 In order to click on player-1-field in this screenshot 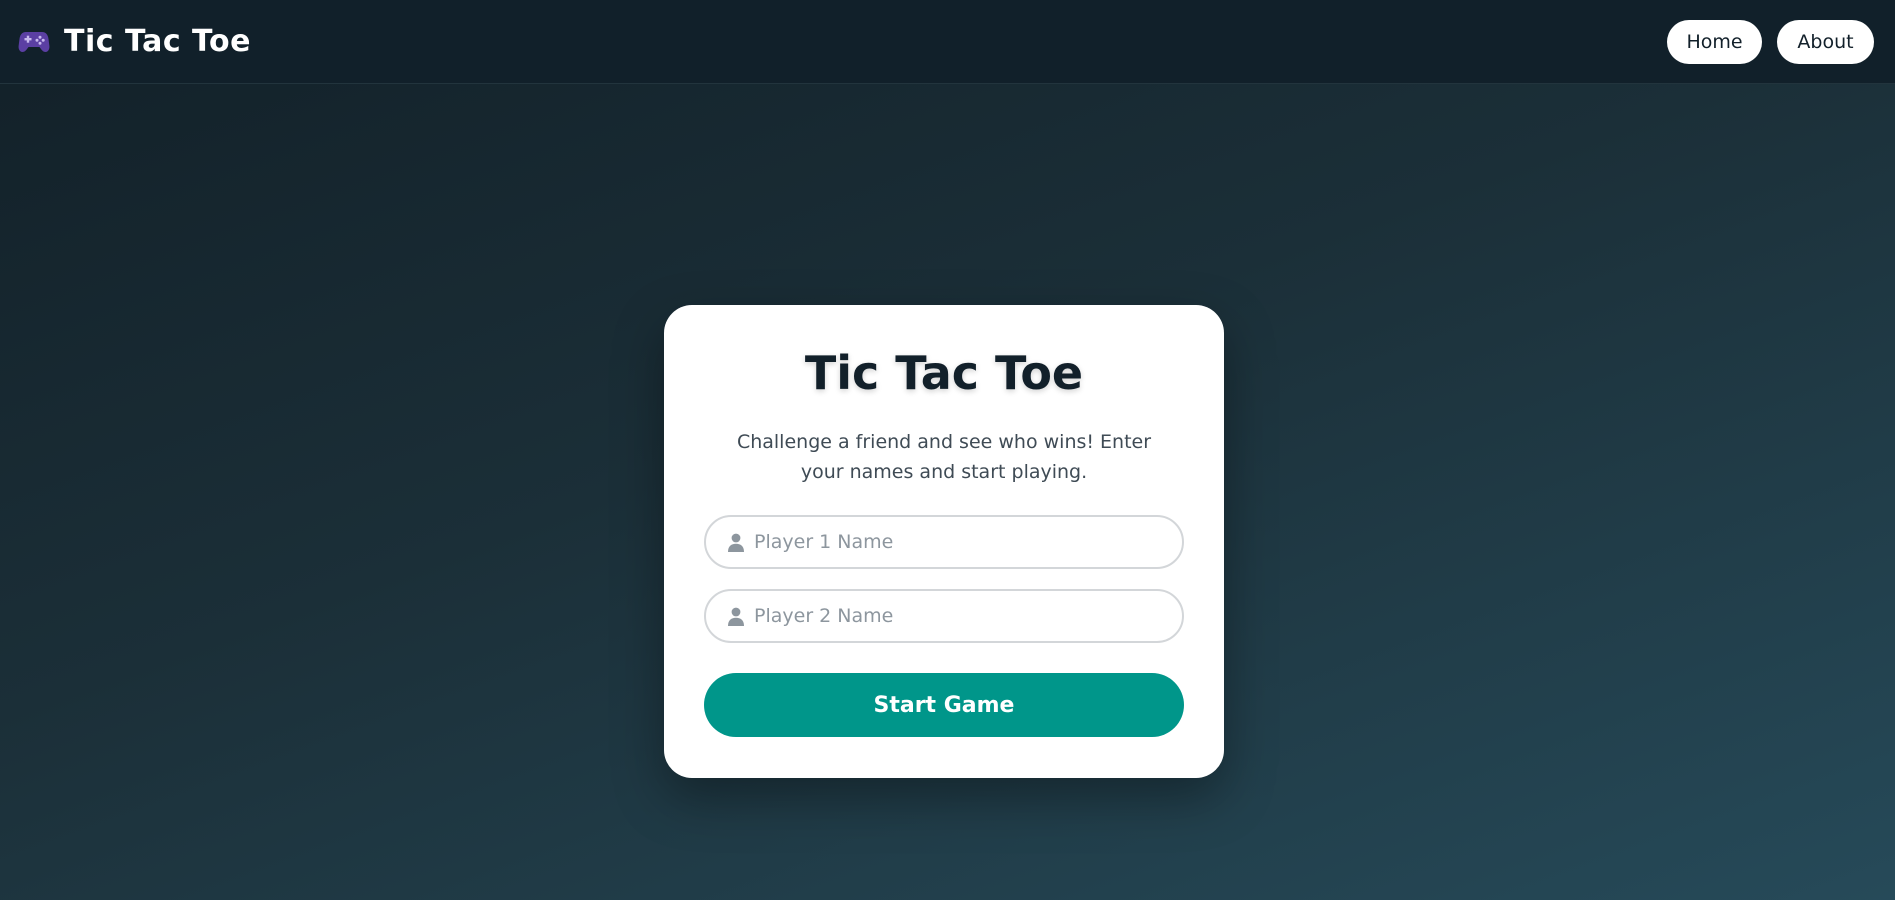, I will do `click(944, 542)`.